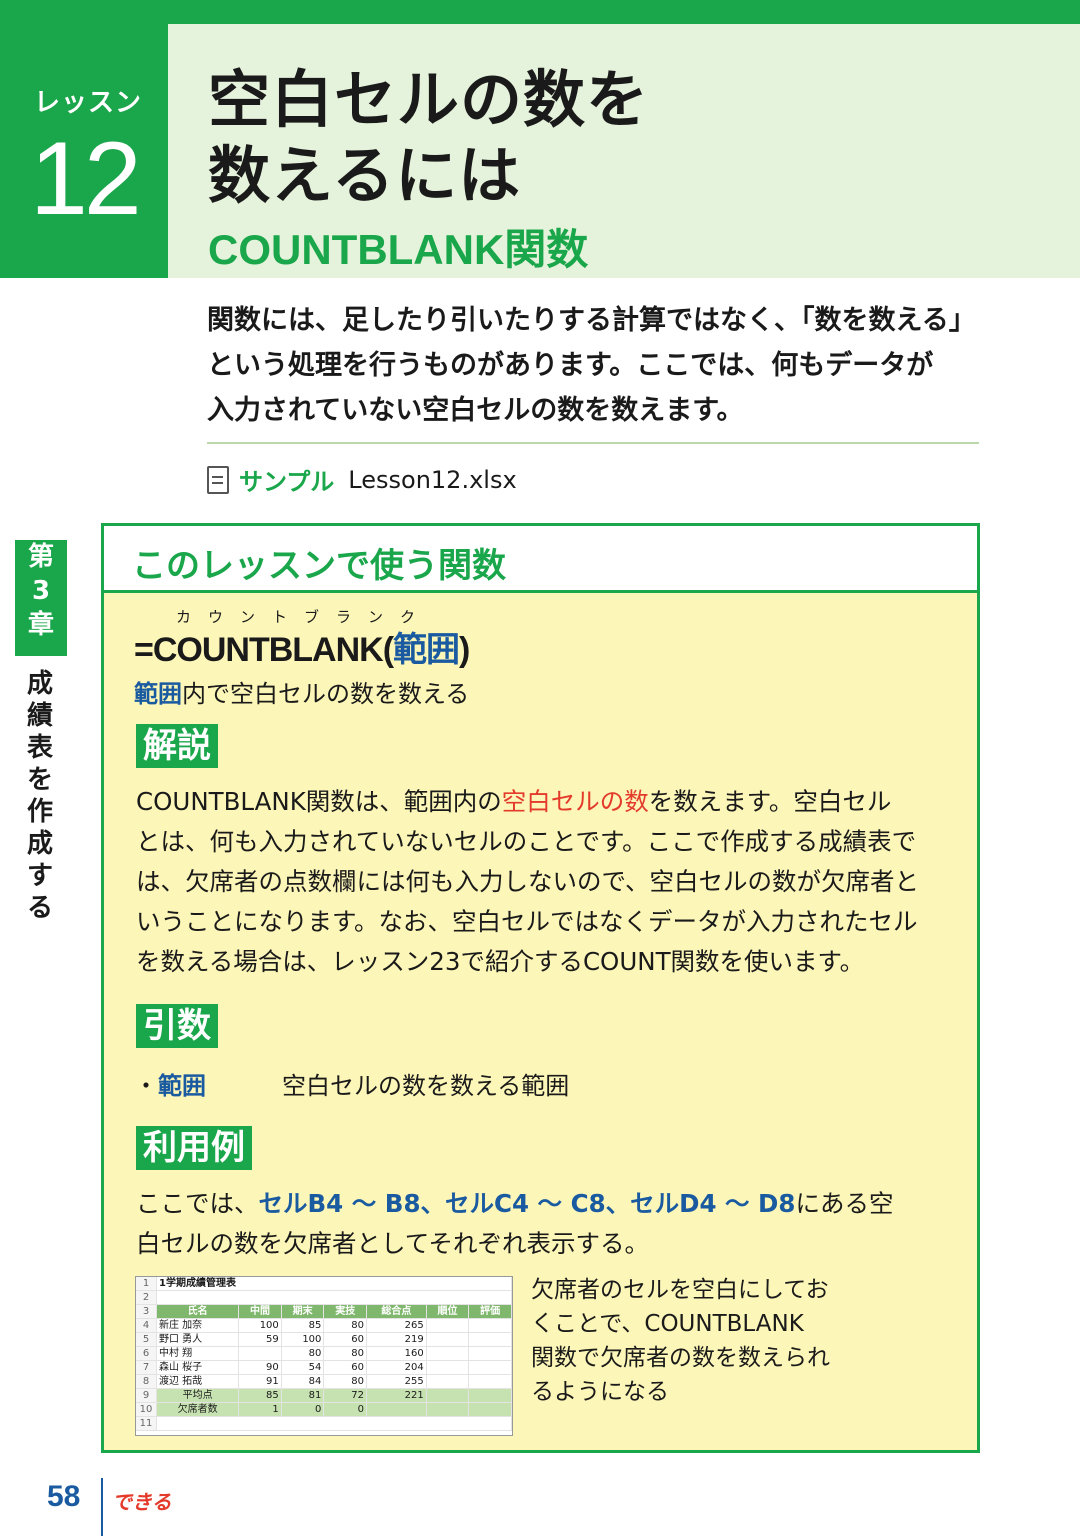 This screenshot has width=1080, height=1536. What do you see at coordinates (540, 559) in the screenshot?
I see `panel-header: このレッスンで使う関数` at bounding box center [540, 559].